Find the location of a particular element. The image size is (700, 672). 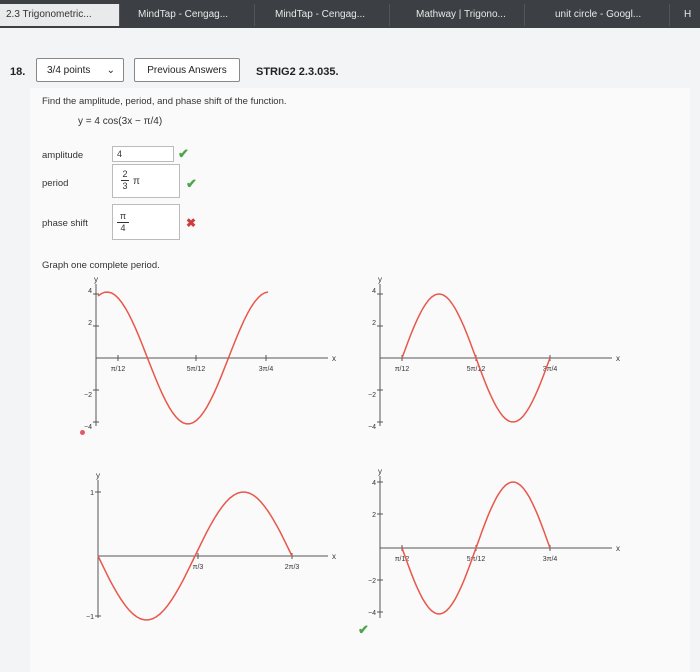

graph-option-a: y x 4 2 −2 −4 π/12 5π/12 3π/4 is located at coordinates (209, 356).